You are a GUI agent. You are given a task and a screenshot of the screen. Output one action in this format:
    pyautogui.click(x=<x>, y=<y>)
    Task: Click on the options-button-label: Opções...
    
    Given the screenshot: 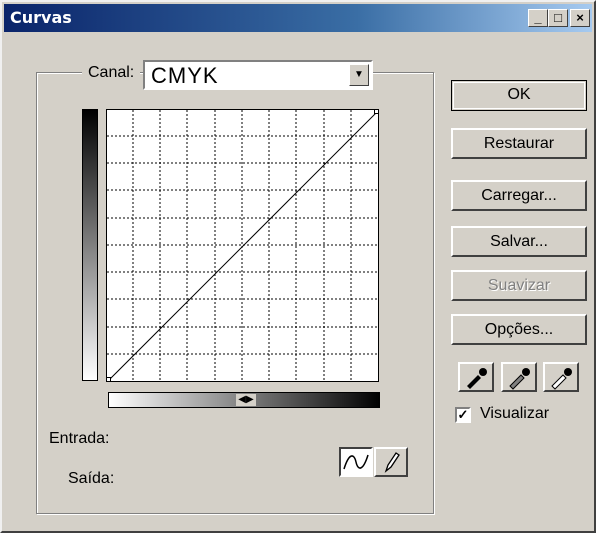 What is the action you would take?
    pyautogui.click(x=519, y=329)
    